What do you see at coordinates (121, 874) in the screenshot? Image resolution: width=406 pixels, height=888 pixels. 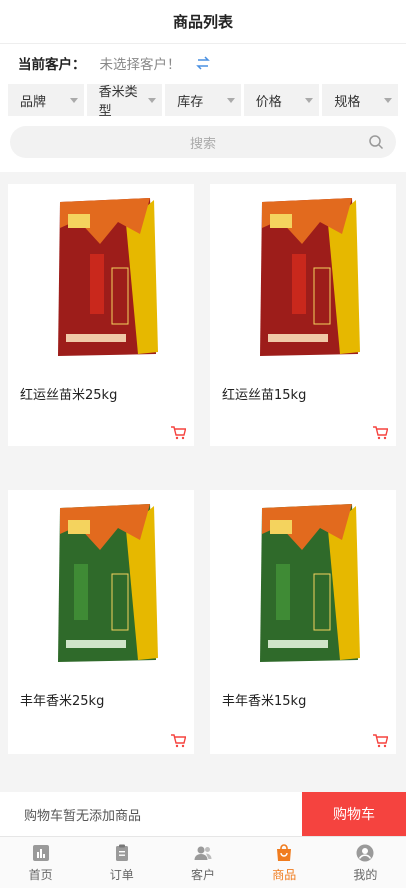 I see `tab-label: 订单` at bounding box center [121, 874].